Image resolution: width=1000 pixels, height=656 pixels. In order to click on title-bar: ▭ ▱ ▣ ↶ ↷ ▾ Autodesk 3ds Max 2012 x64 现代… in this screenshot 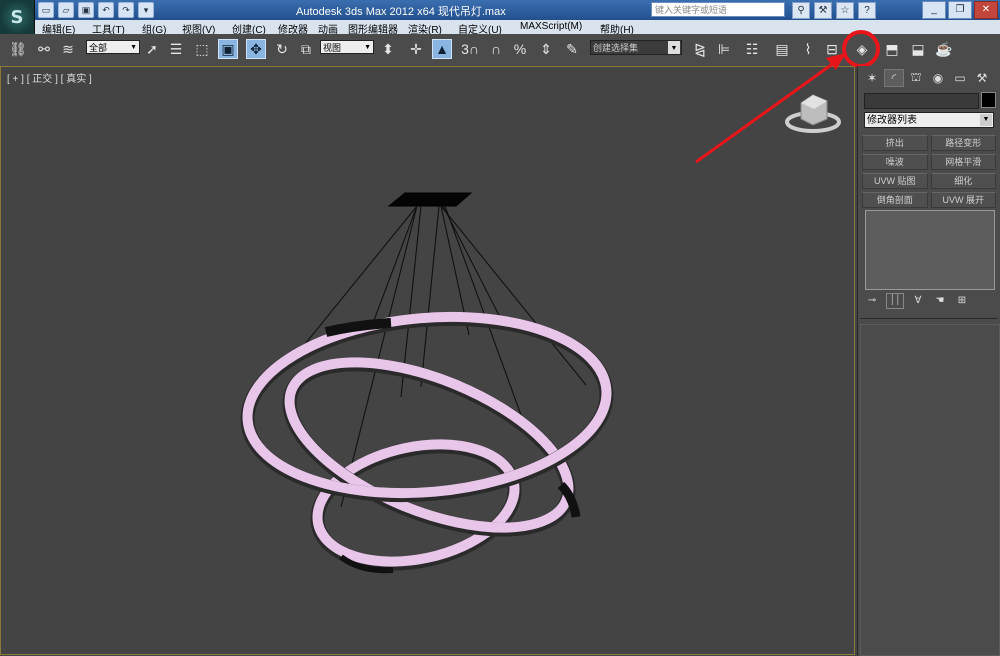, I will do `click(500, 10)`.